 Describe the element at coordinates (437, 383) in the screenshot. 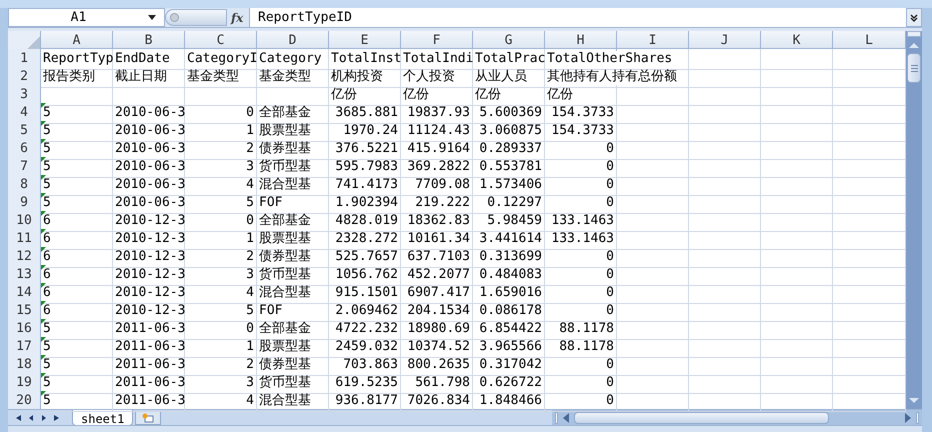

I see `table-cell: 561.798` at that location.